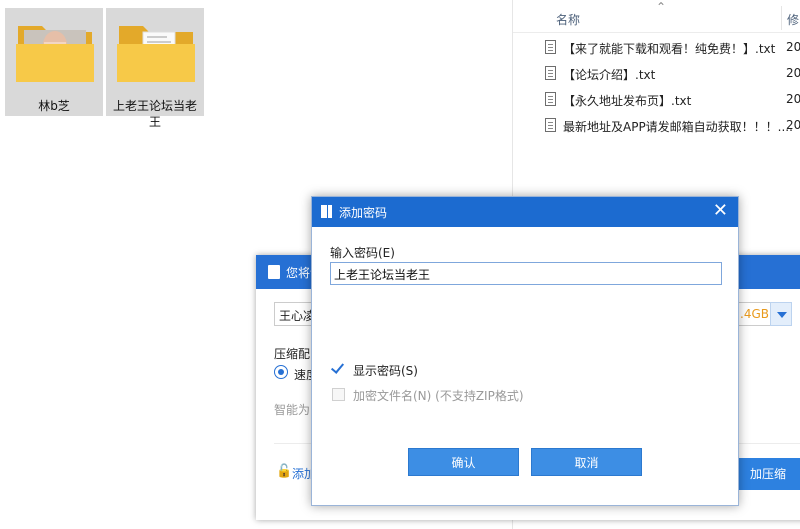 This screenshot has height=529, width=800. I want to click on folder-item: 上老王论坛当老王, so click(155, 68).